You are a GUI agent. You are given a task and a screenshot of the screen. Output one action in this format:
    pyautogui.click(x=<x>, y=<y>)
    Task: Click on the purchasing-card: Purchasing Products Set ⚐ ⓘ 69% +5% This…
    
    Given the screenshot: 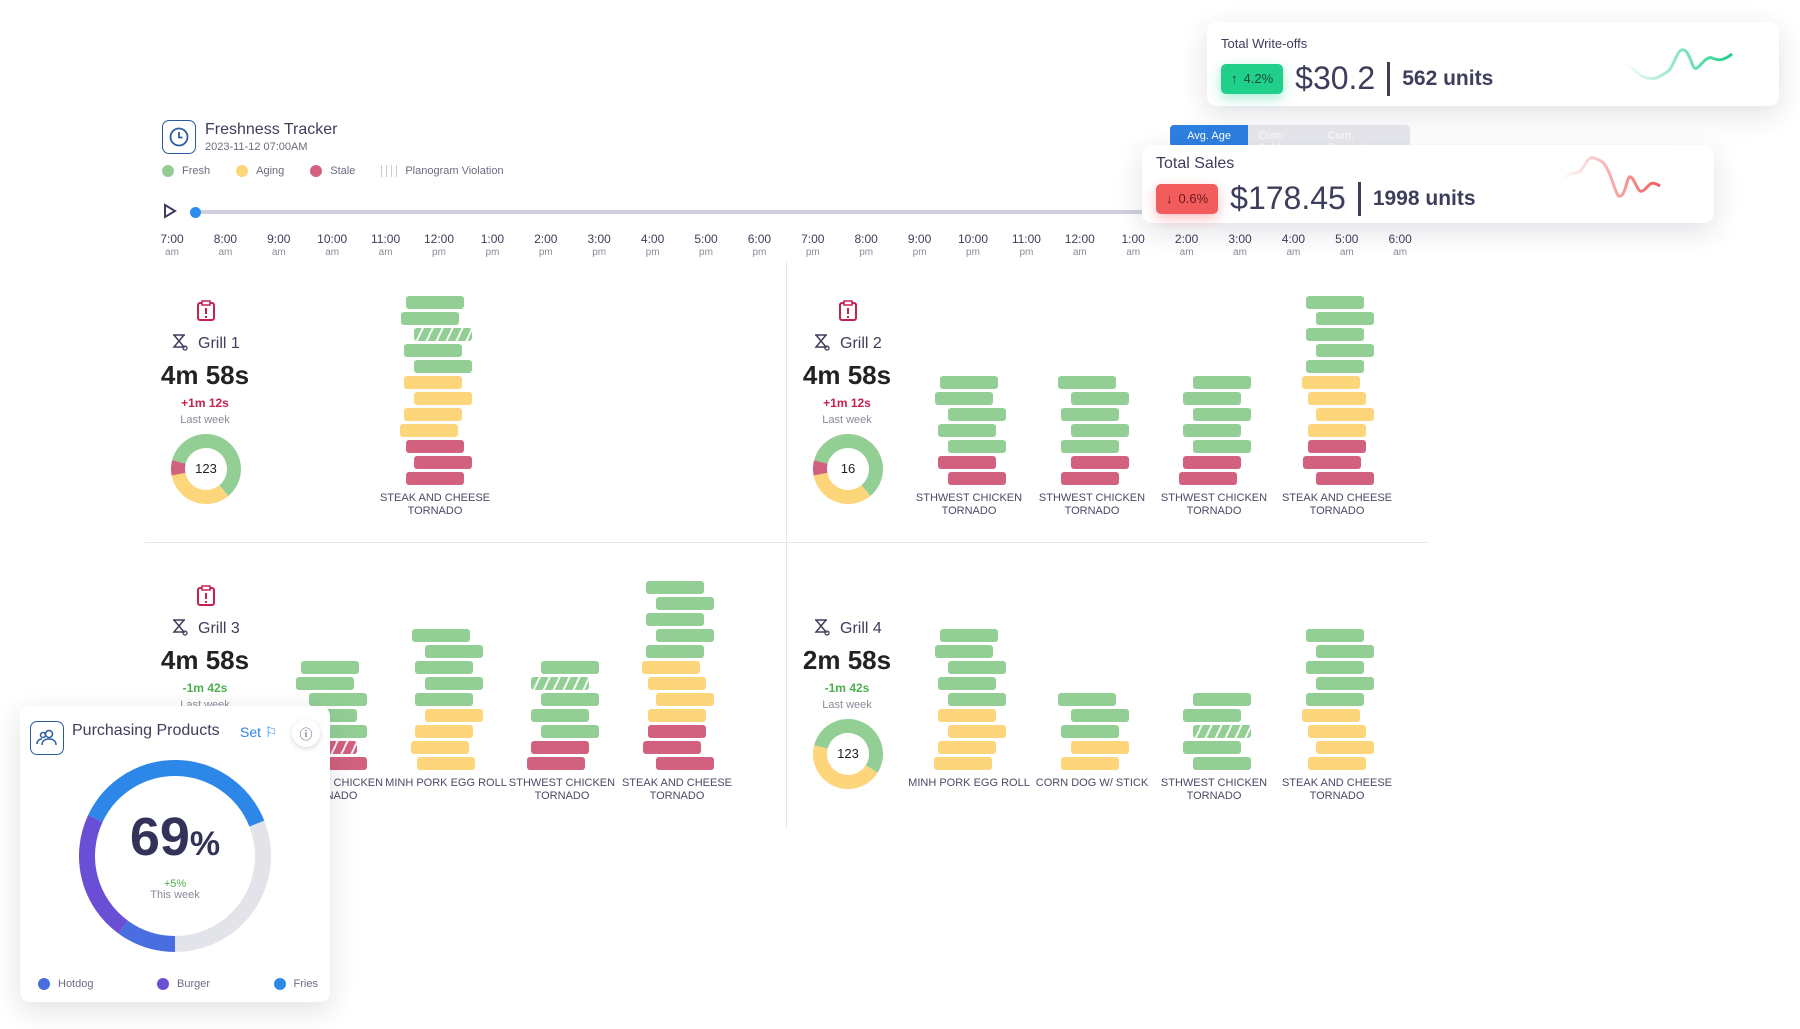 What is the action you would take?
    pyautogui.click(x=175, y=854)
    